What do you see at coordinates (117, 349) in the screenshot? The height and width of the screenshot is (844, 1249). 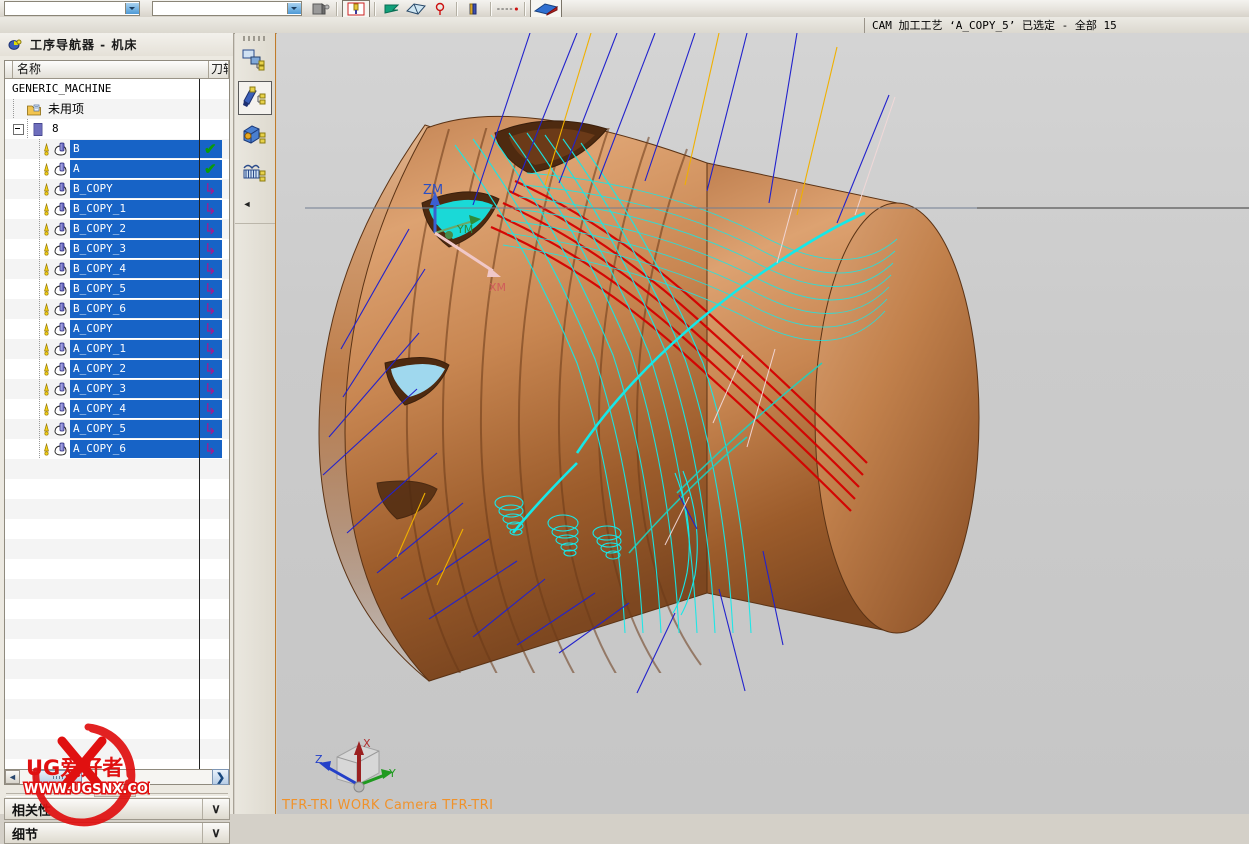 I see `tree-row-selected: A_COPY_1 ↳` at bounding box center [117, 349].